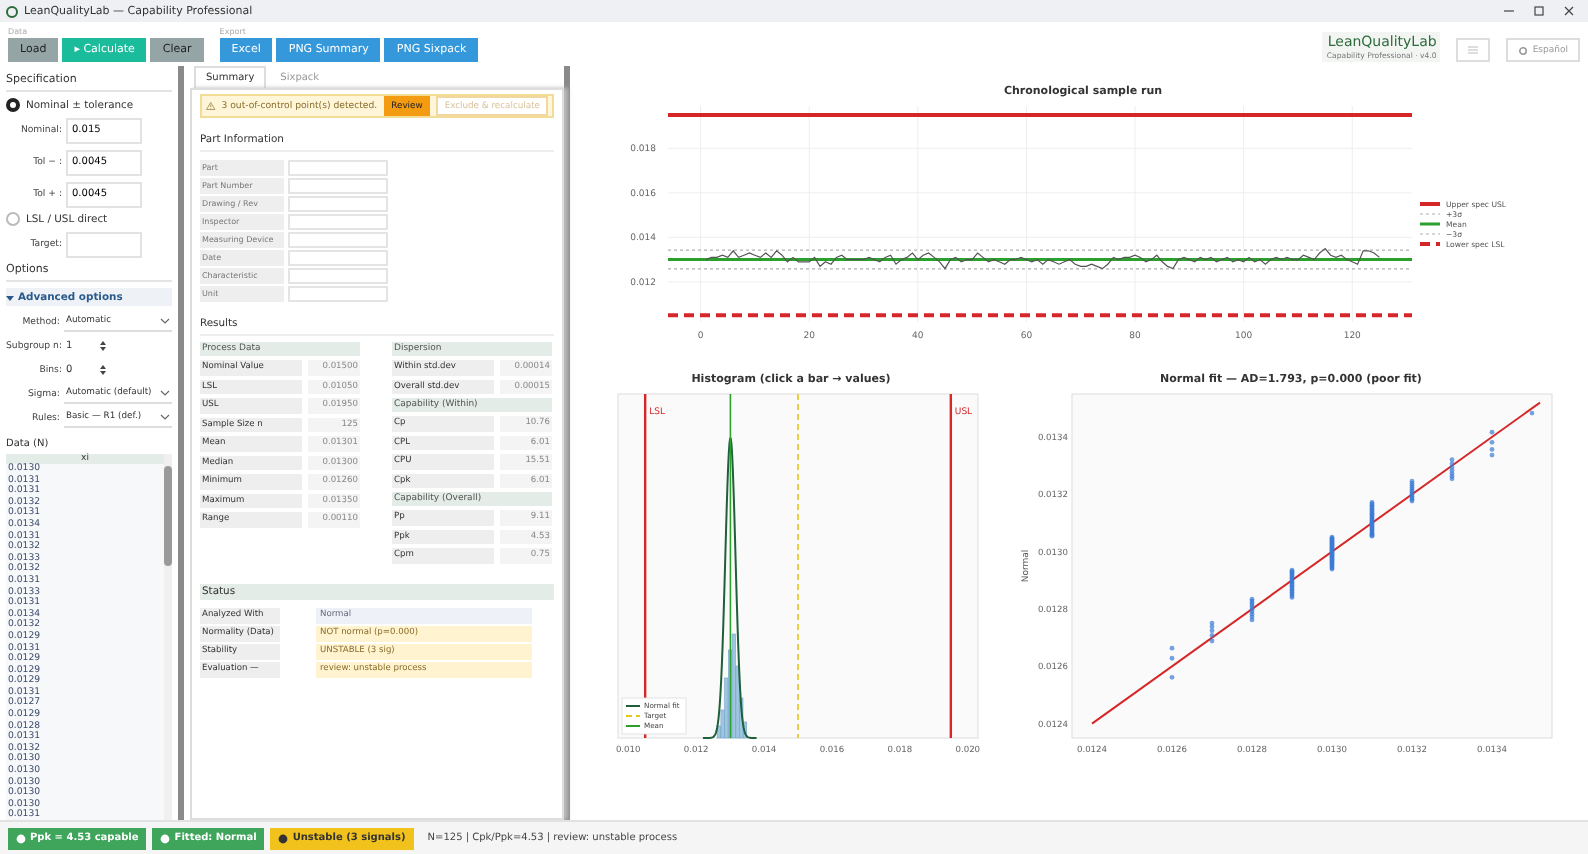  I want to click on close-icon, so click(1569, 11).